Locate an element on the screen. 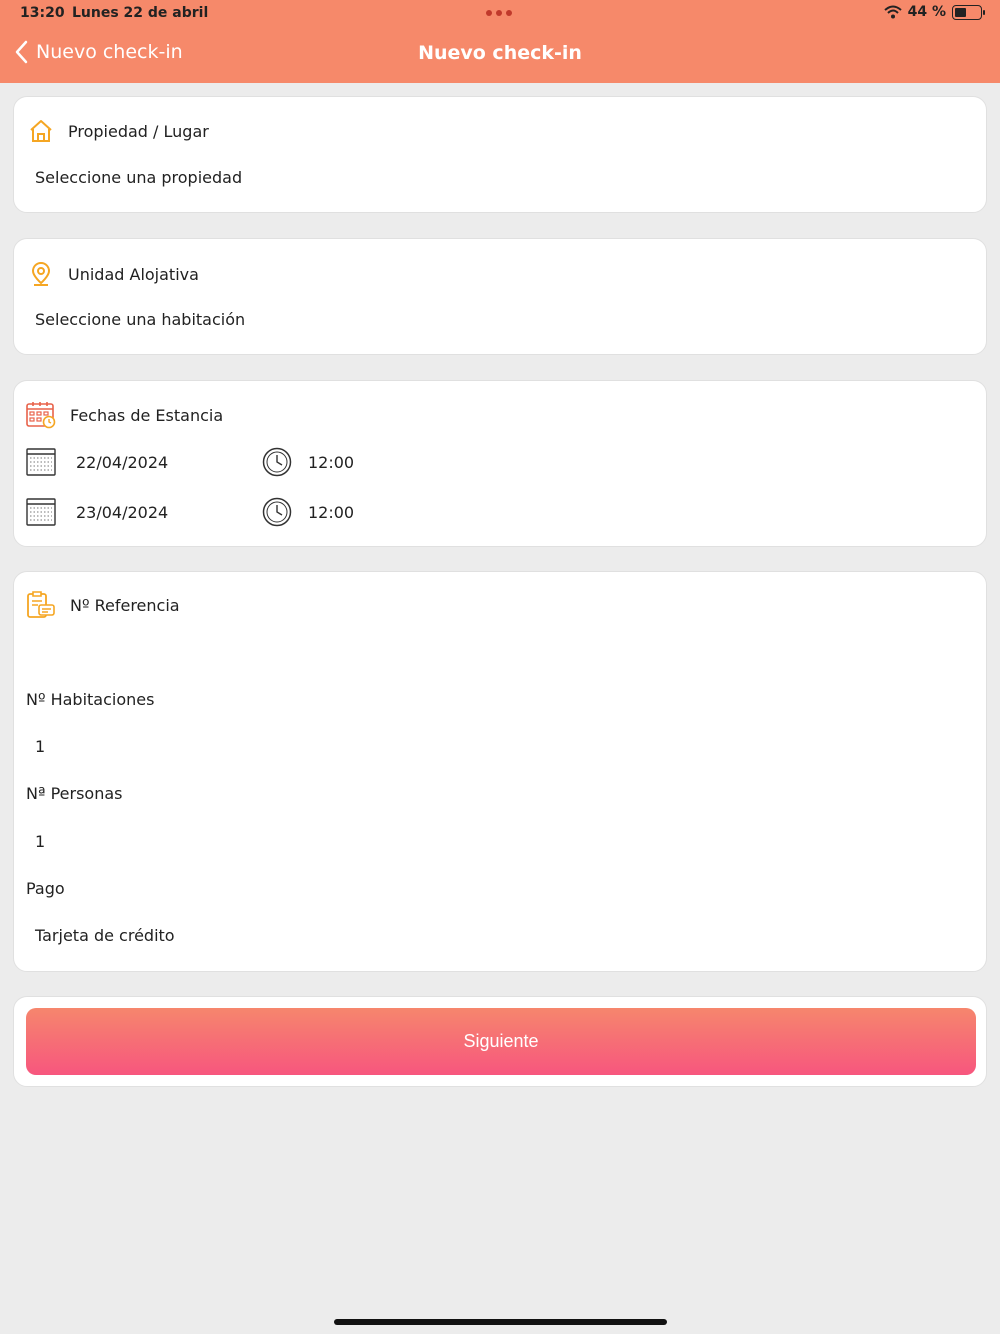 This screenshot has height=1334, width=1000. checkout-time: 12:00 is located at coordinates (331, 512).